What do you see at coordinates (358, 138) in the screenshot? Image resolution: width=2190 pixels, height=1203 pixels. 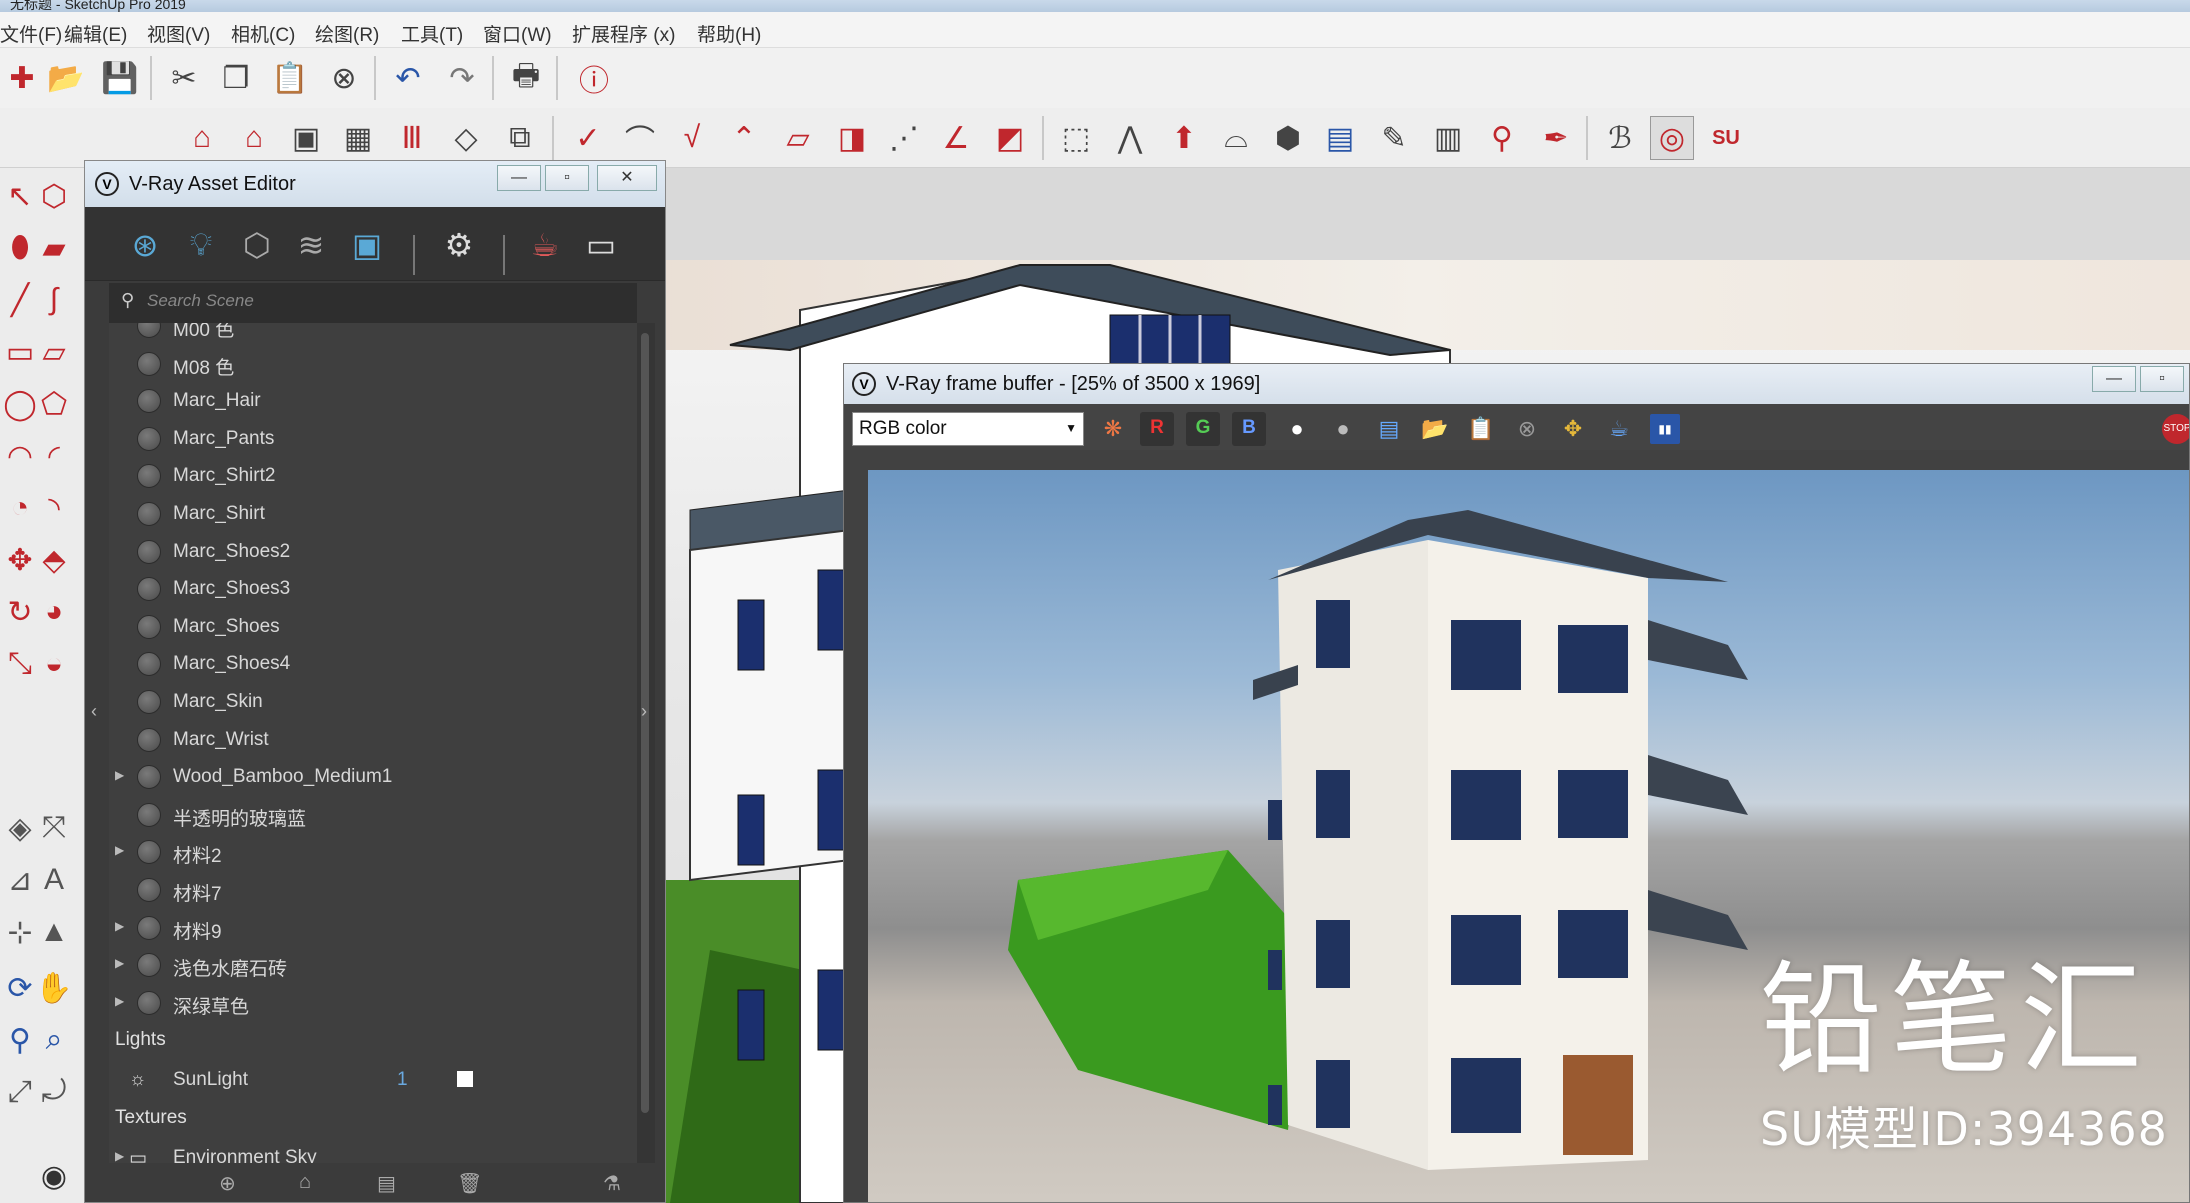 I see `vray-grid-icon: ▦` at bounding box center [358, 138].